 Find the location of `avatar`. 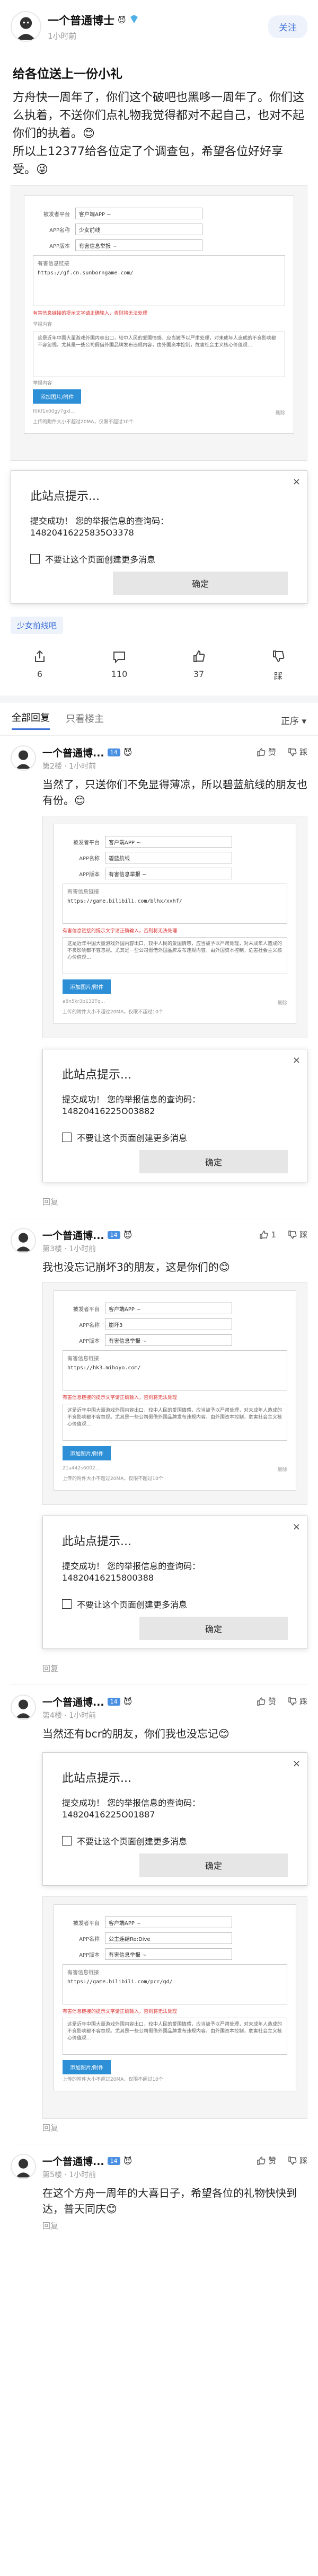

avatar is located at coordinates (26, 27).